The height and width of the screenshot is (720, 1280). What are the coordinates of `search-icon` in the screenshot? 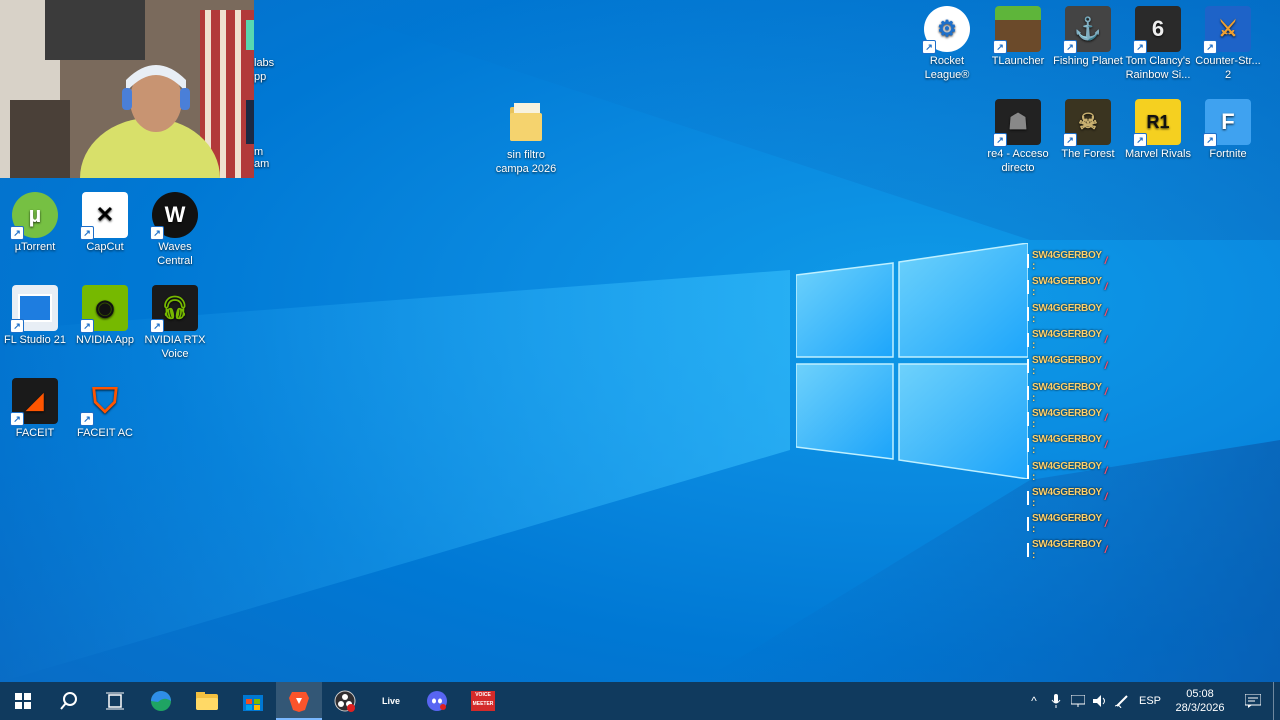 It's located at (68, 701).